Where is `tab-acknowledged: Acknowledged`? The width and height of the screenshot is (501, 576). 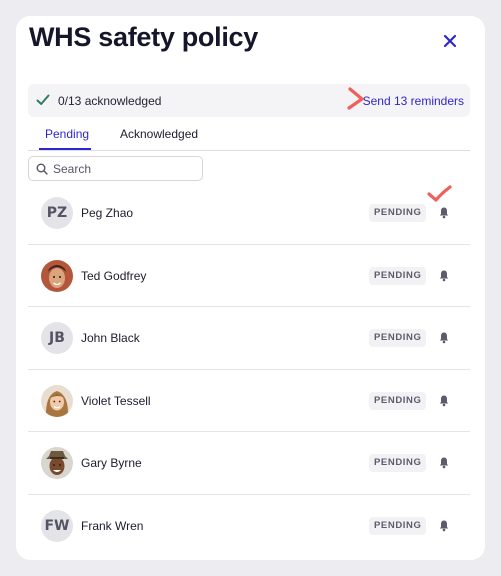 tab-acknowledged: Acknowledged is located at coordinates (159, 134).